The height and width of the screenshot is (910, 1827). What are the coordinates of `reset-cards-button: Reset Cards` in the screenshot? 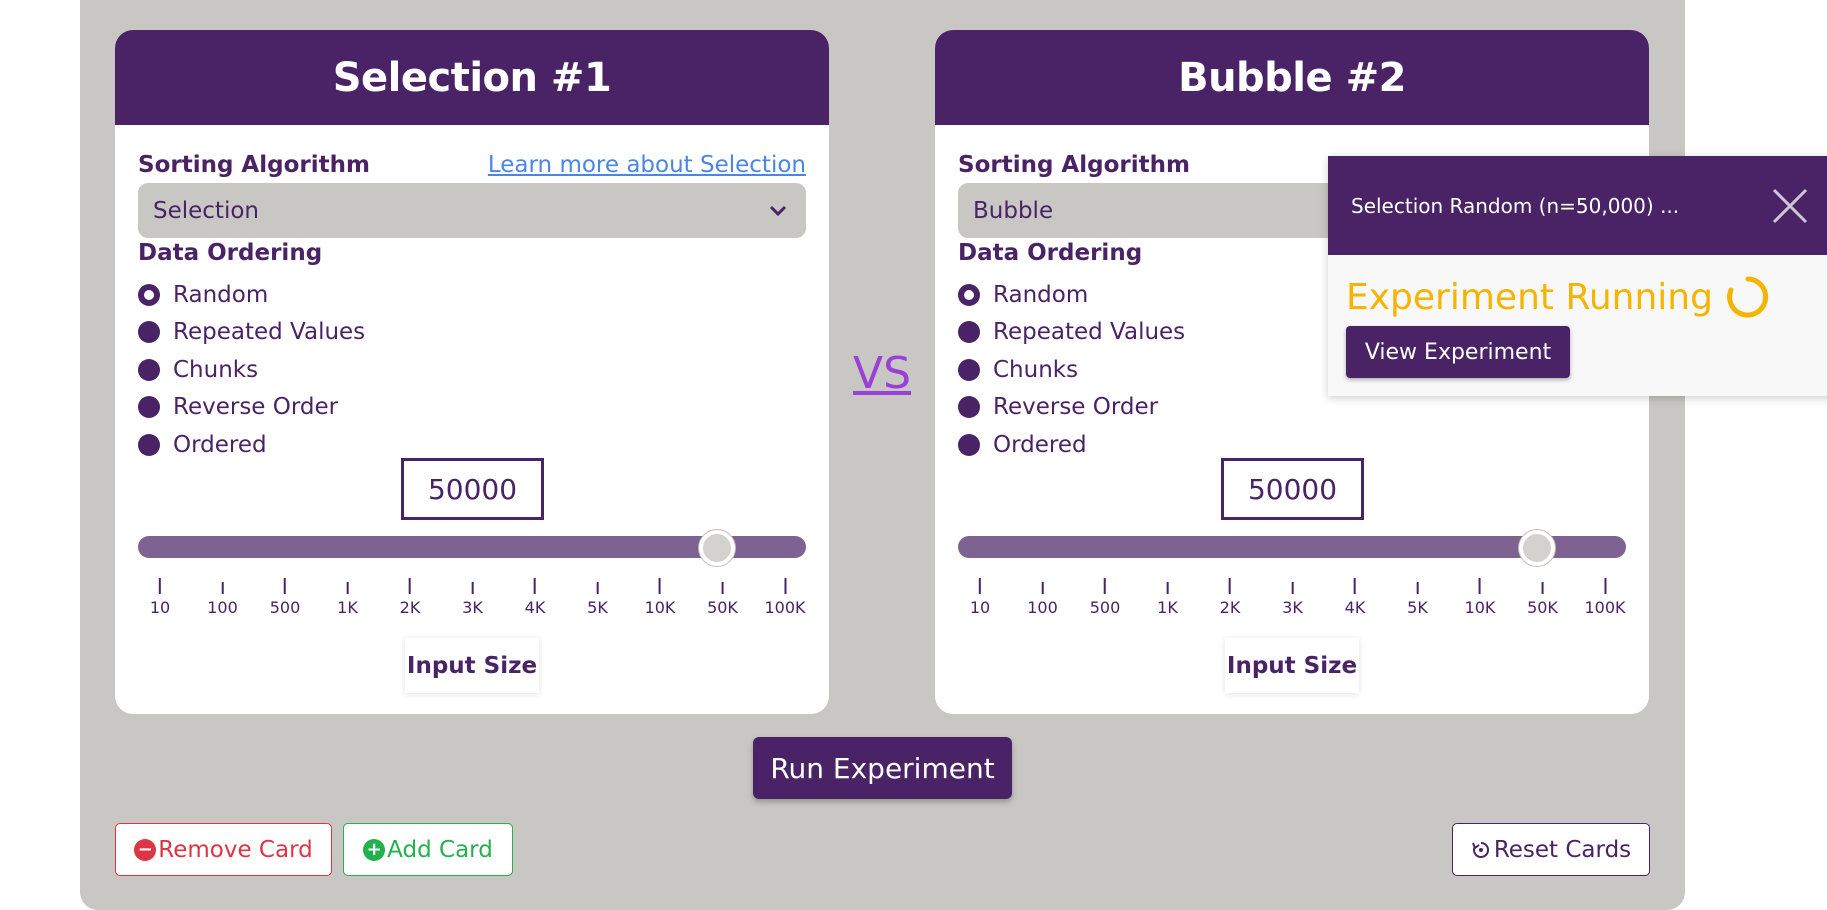 It's located at (1551, 849).